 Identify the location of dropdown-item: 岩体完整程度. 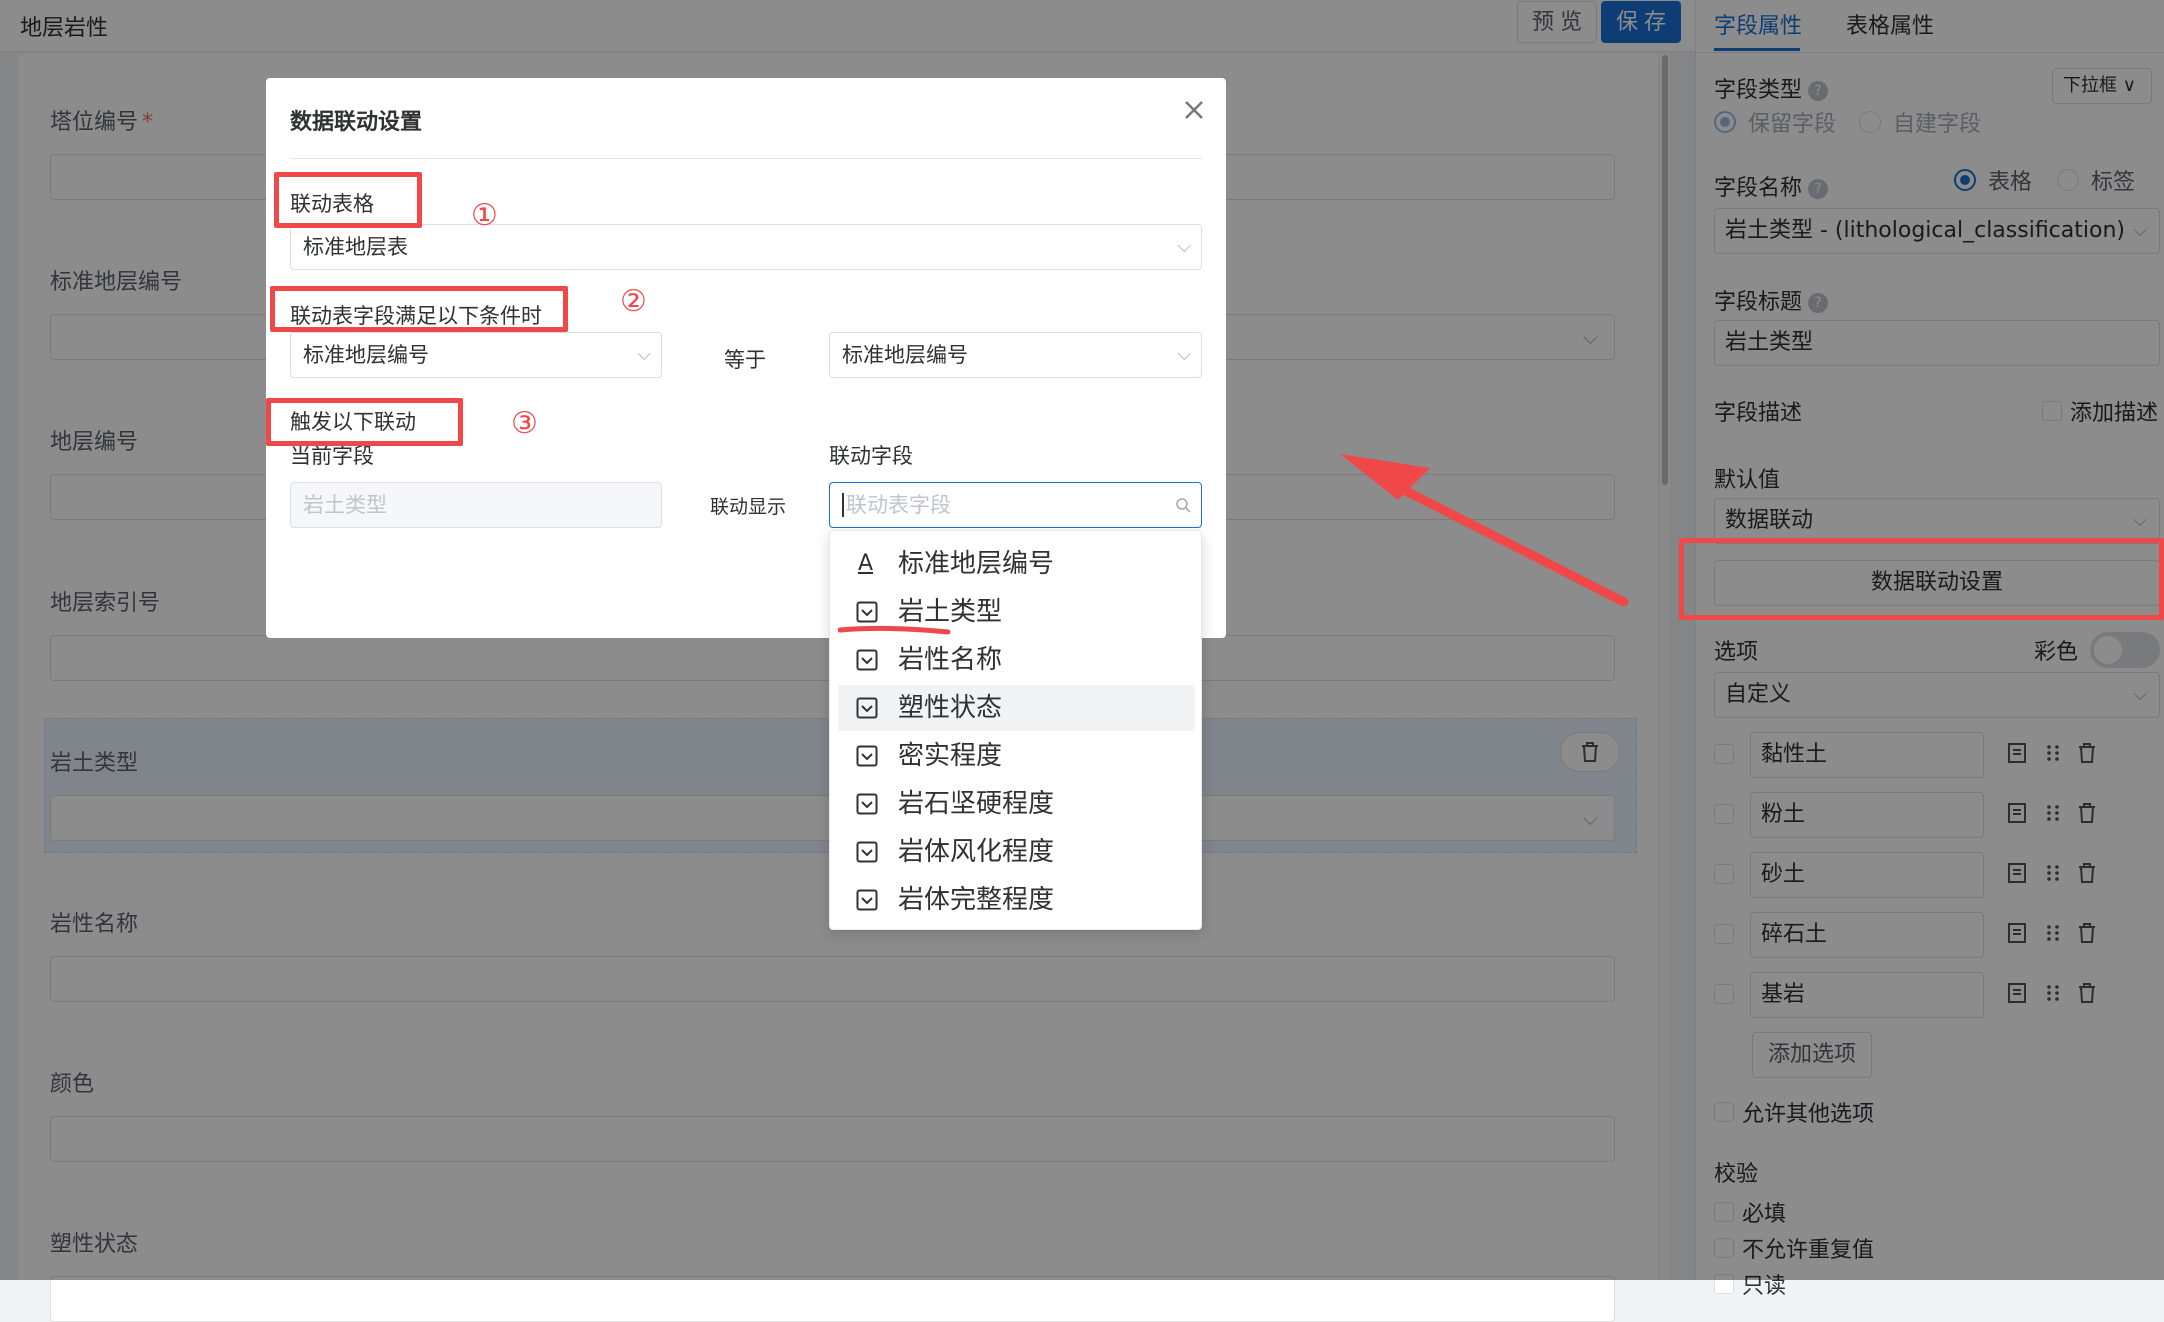
(1016, 900).